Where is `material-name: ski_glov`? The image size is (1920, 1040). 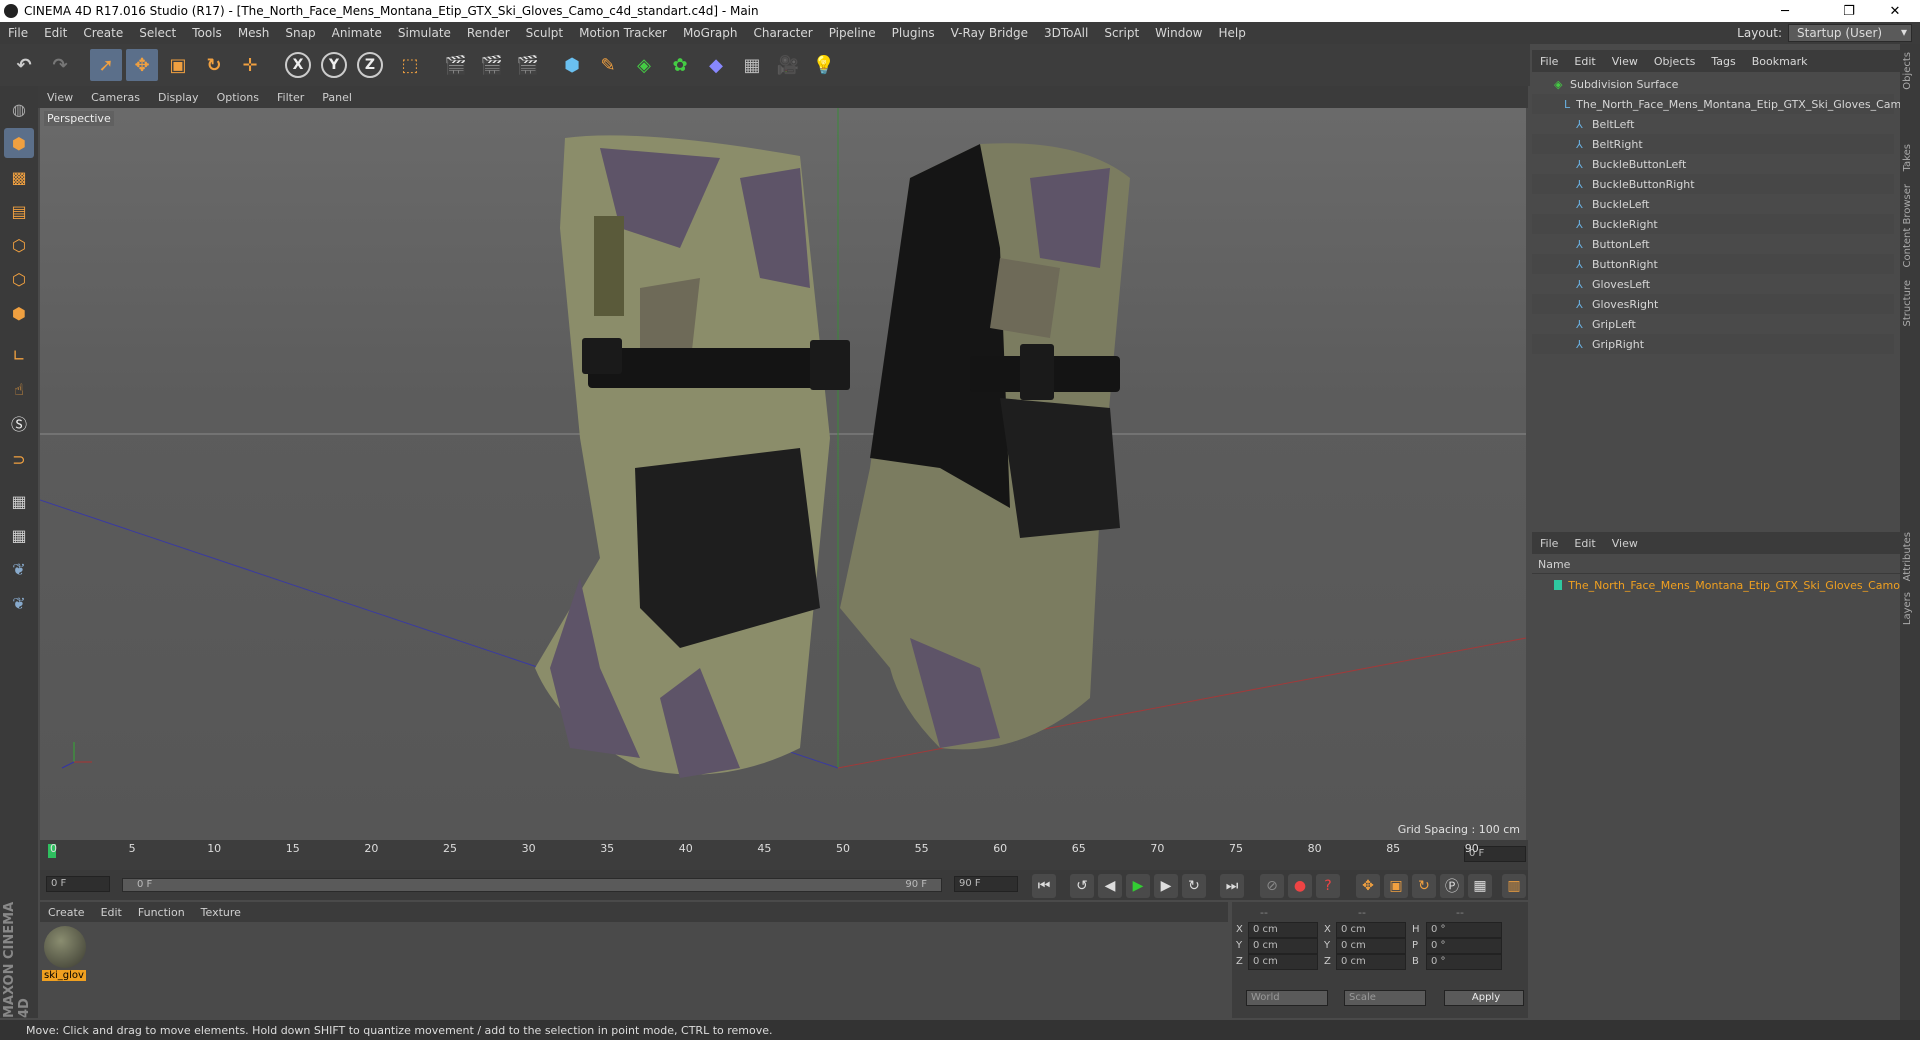
material-name: ski_glov is located at coordinates (64, 975).